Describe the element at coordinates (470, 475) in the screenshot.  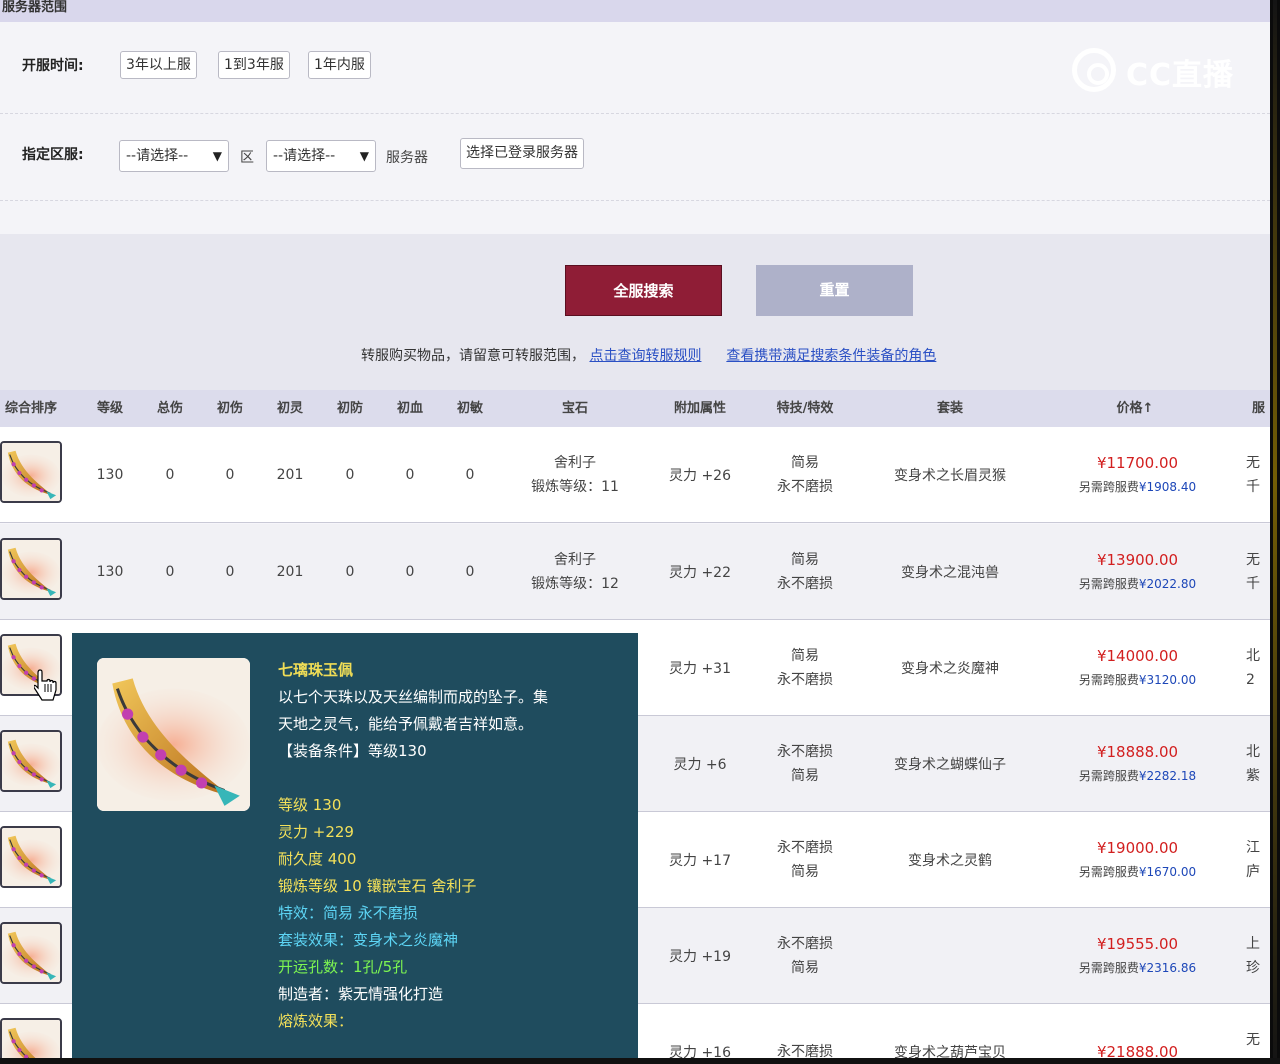
I see `cell-init-speed: 0` at that location.